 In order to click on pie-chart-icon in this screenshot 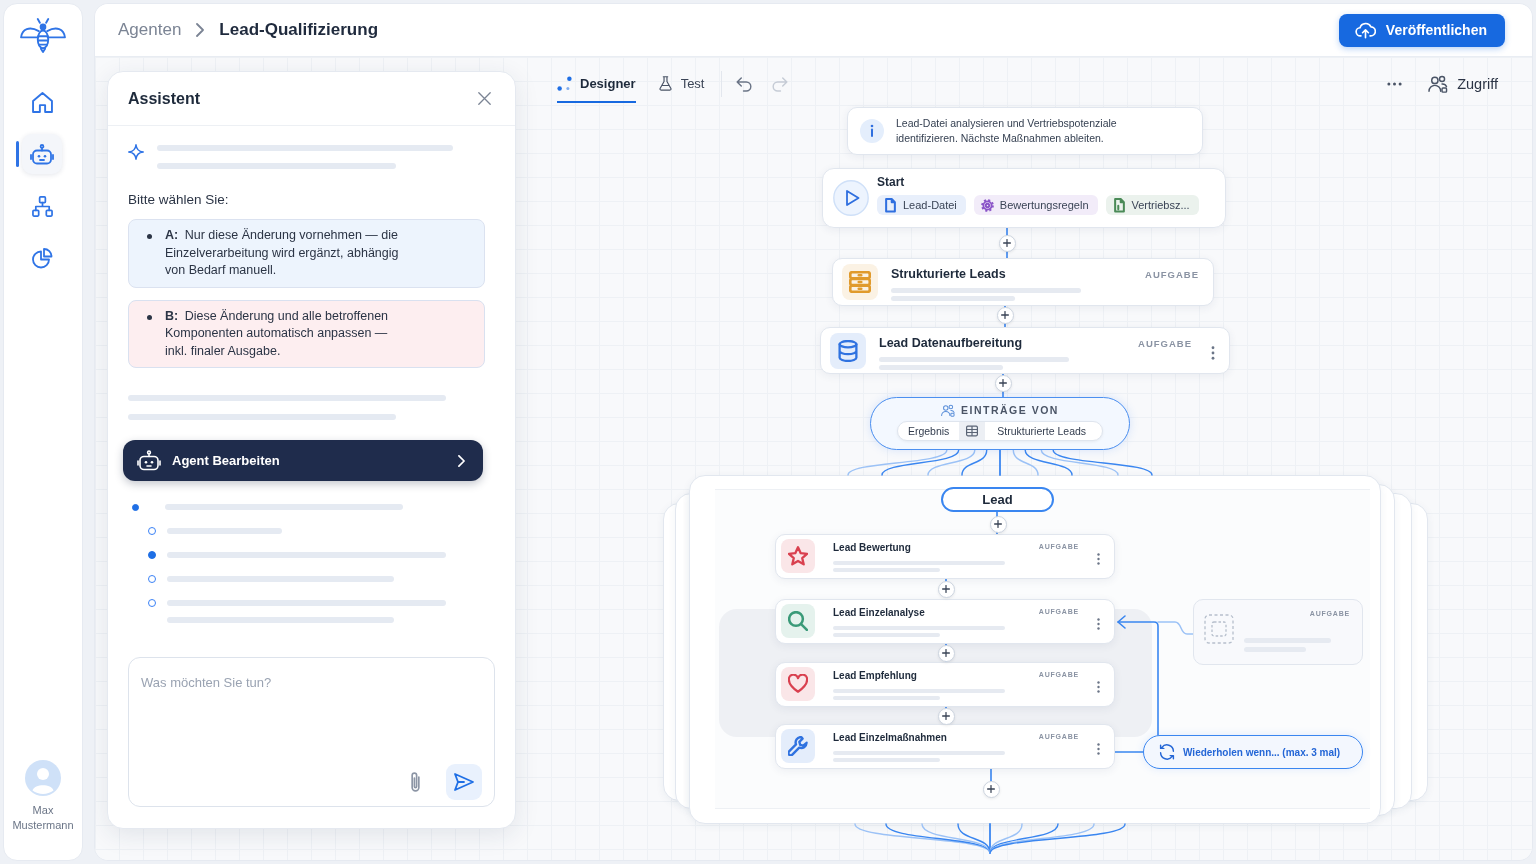, I will do `click(42, 258)`.